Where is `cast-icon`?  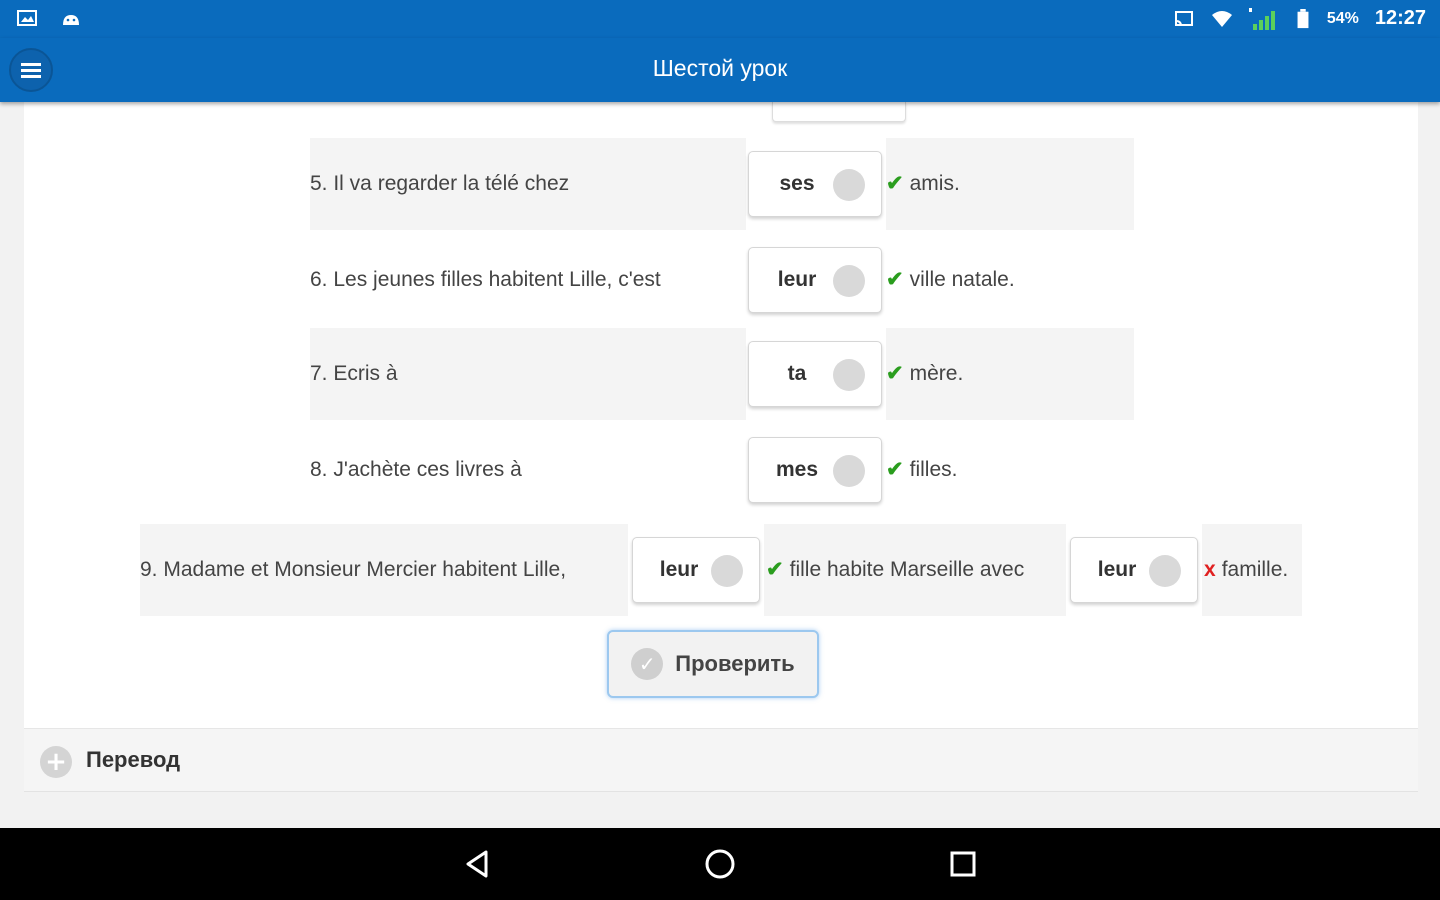
cast-icon is located at coordinates (1183, 18).